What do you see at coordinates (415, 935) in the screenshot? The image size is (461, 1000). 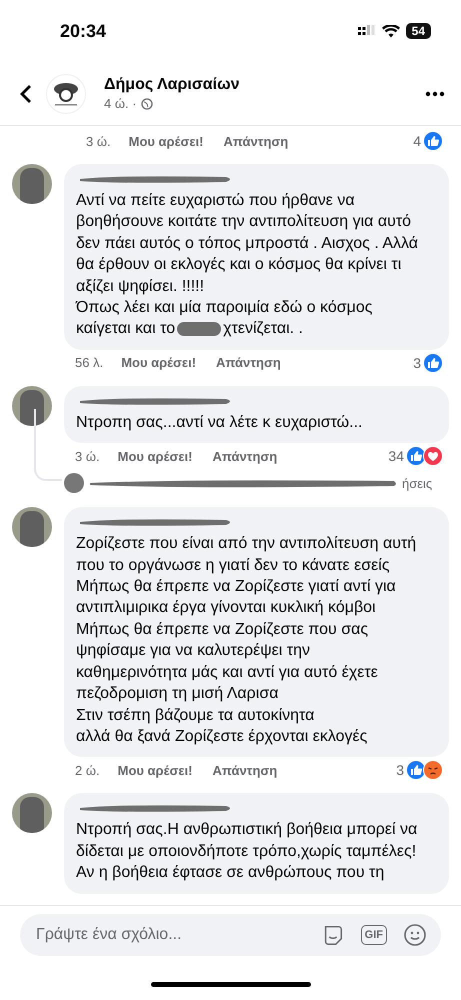 I see `emoji-icon` at bounding box center [415, 935].